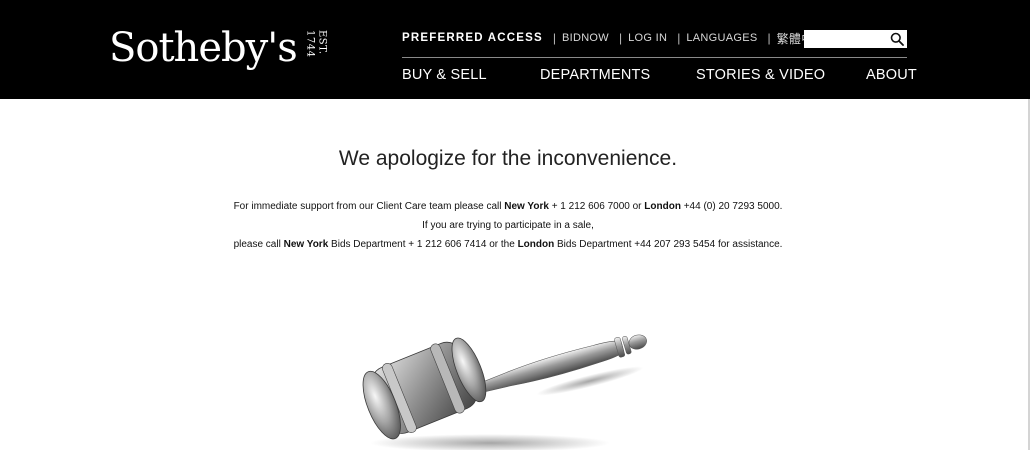 This screenshot has width=1030, height=450. What do you see at coordinates (596, 206) in the screenshot?
I see `phone-new-york: + 1 212 606 7000 or` at bounding box center [596, 206].